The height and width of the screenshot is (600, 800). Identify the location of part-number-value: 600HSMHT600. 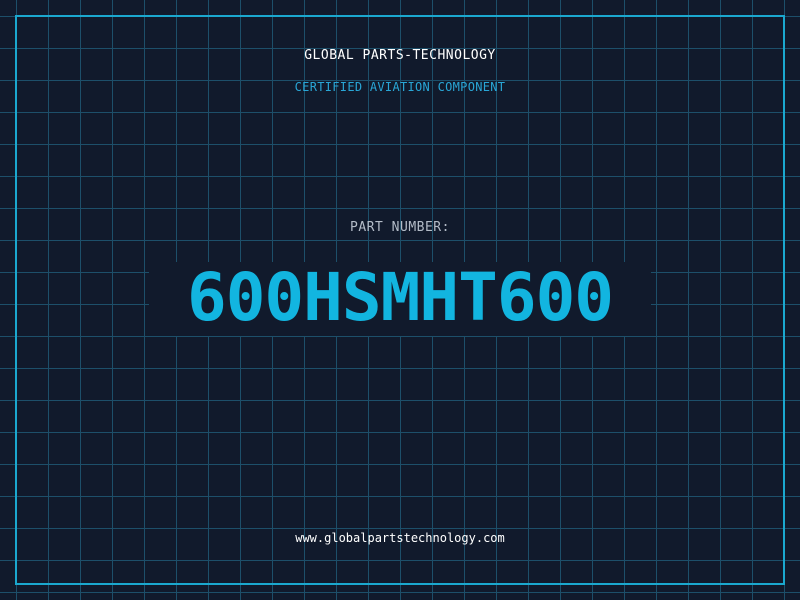
(400, 297).